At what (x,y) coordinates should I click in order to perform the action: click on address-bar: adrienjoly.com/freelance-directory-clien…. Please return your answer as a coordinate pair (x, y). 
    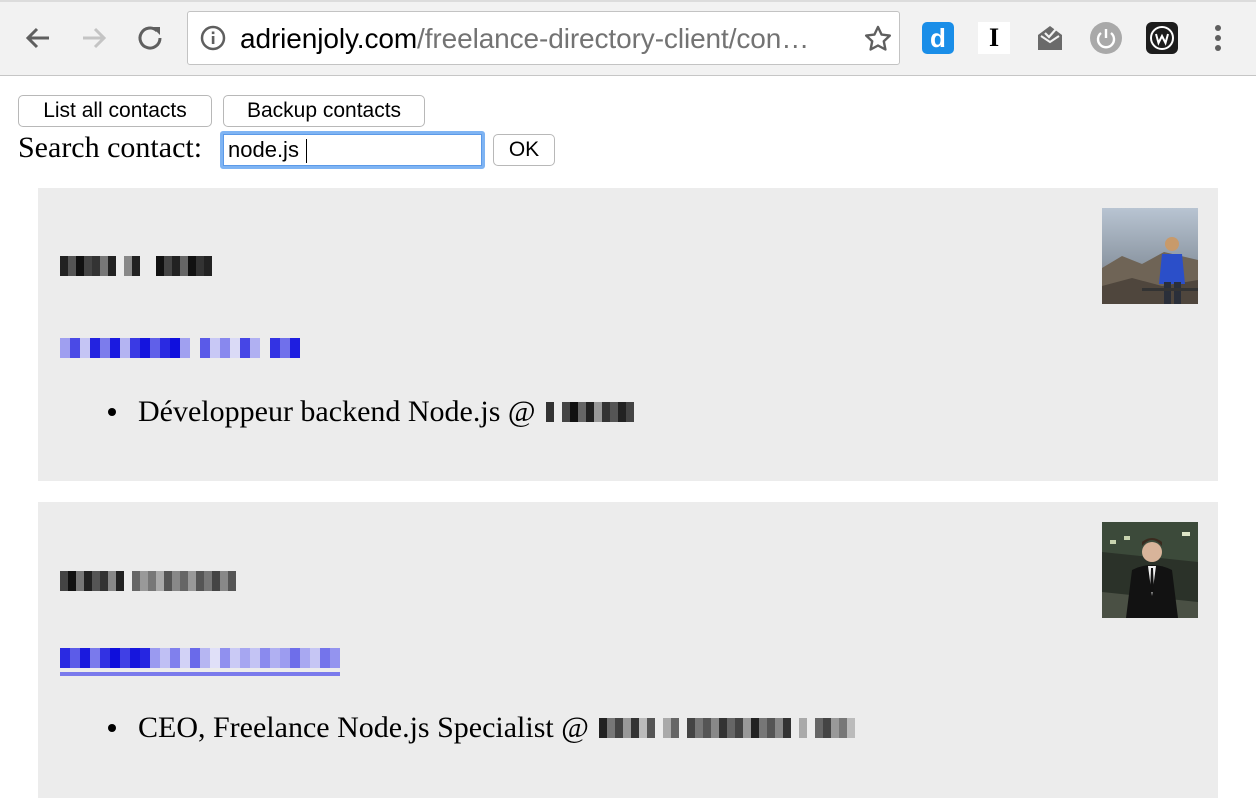
    Looking at the image, I should click on (543, 38).